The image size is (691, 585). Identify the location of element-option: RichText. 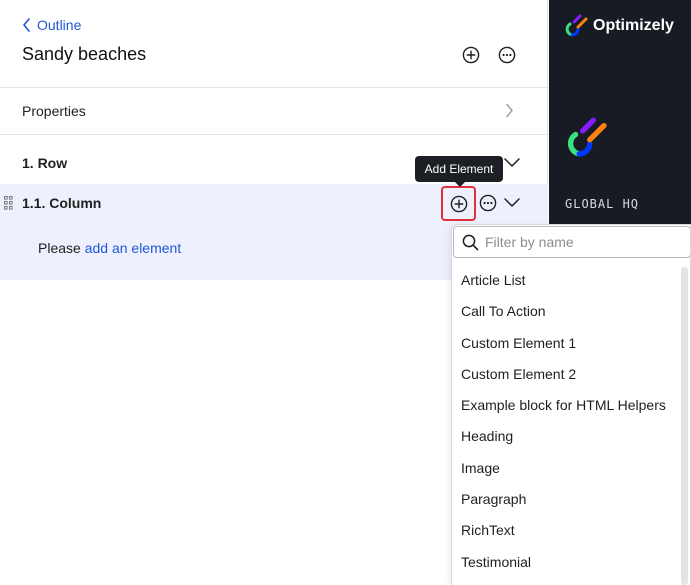
(567, 530).